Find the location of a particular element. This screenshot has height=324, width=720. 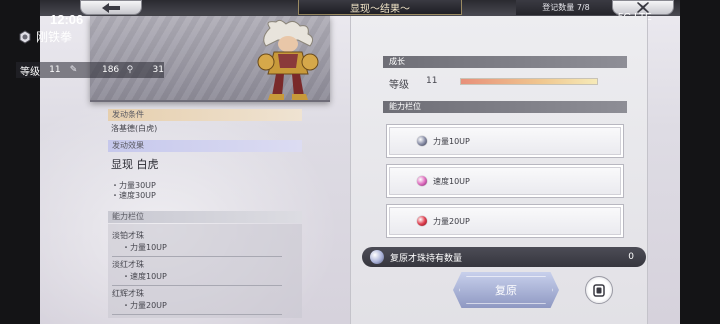

growth-level-label: 等级 is located at coordinates (399, 85).